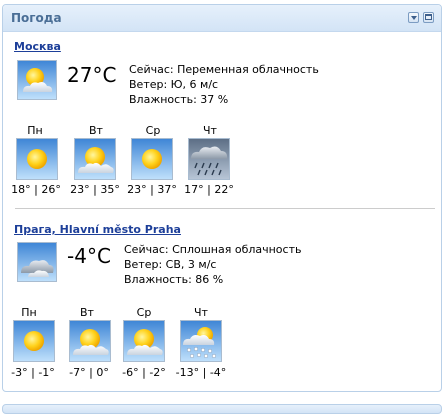 Image resolution: width=446 pixels, height=414 pixels. Describe the element at coordinates (174, 279) in the screenshot. I see `humidity-text: Влажность: 86 %` at that location.